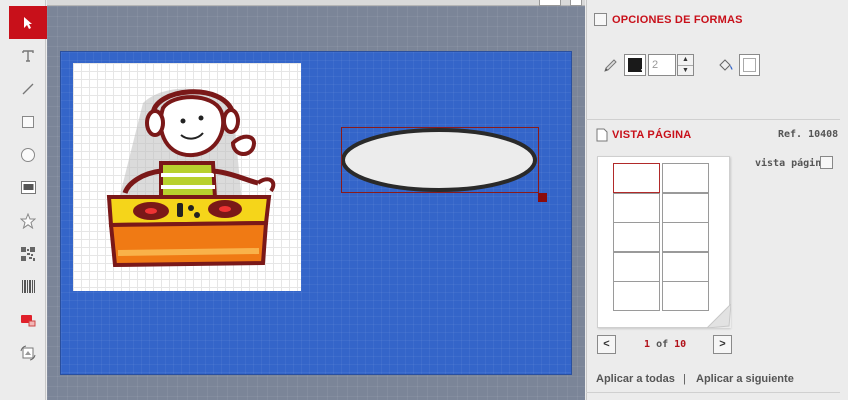  What do you see at coordinates (826, 162) in the screenshot?
I see `page-view-checkbox` at bounding box center [826, 162].